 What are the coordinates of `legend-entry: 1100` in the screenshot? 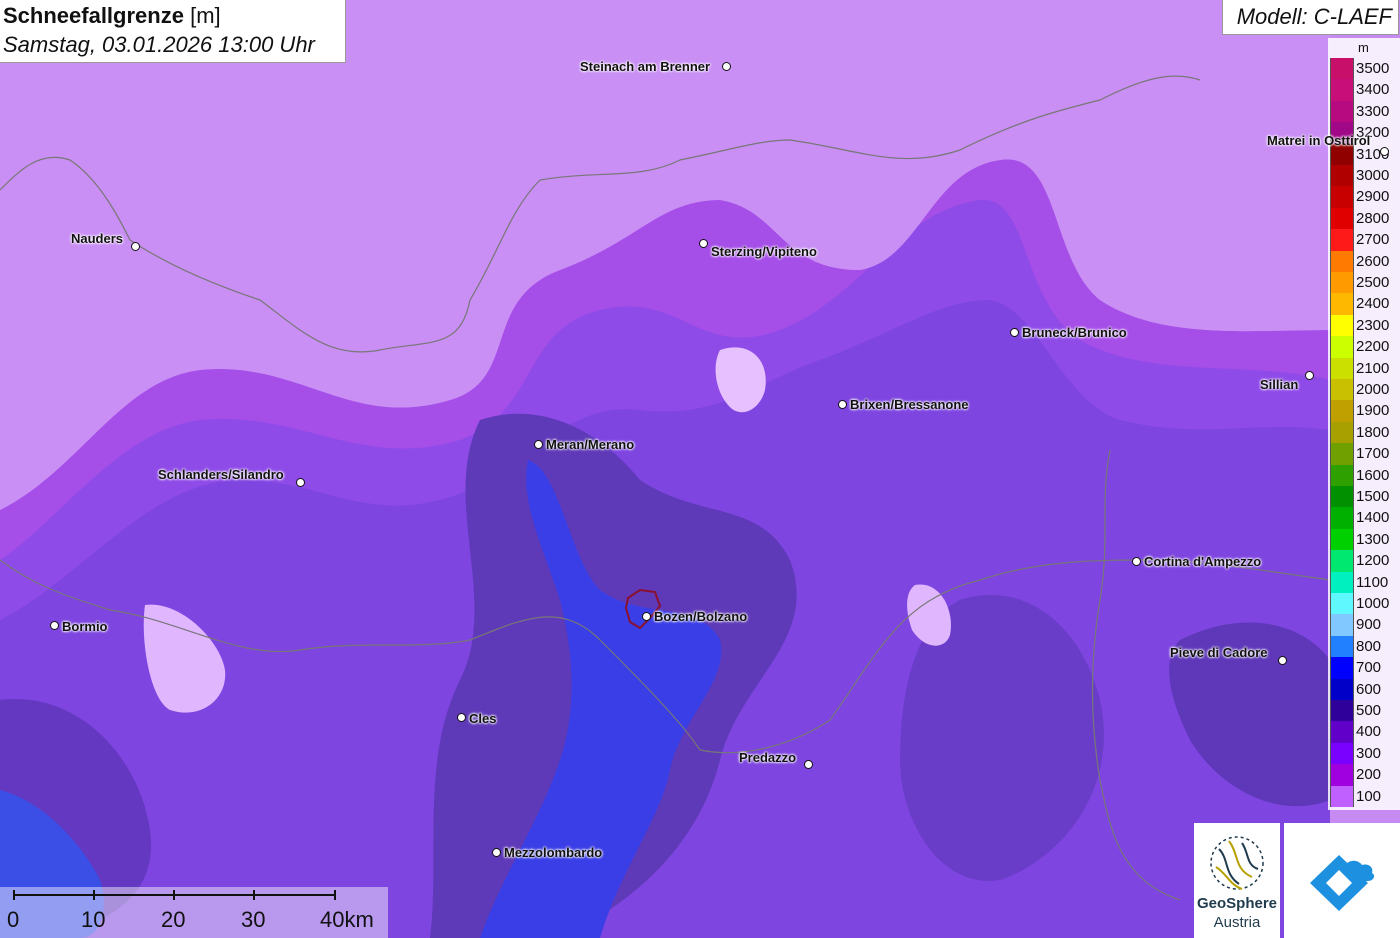 It's located at (1365, 582).